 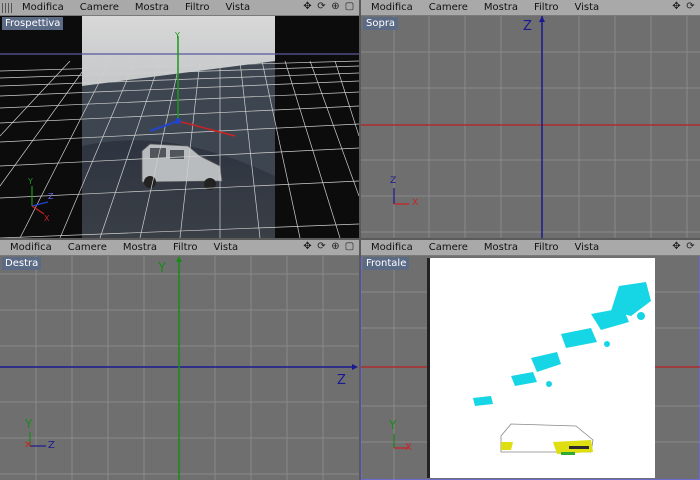 I want to click on svg-text: X, so click(x=47, y=218).